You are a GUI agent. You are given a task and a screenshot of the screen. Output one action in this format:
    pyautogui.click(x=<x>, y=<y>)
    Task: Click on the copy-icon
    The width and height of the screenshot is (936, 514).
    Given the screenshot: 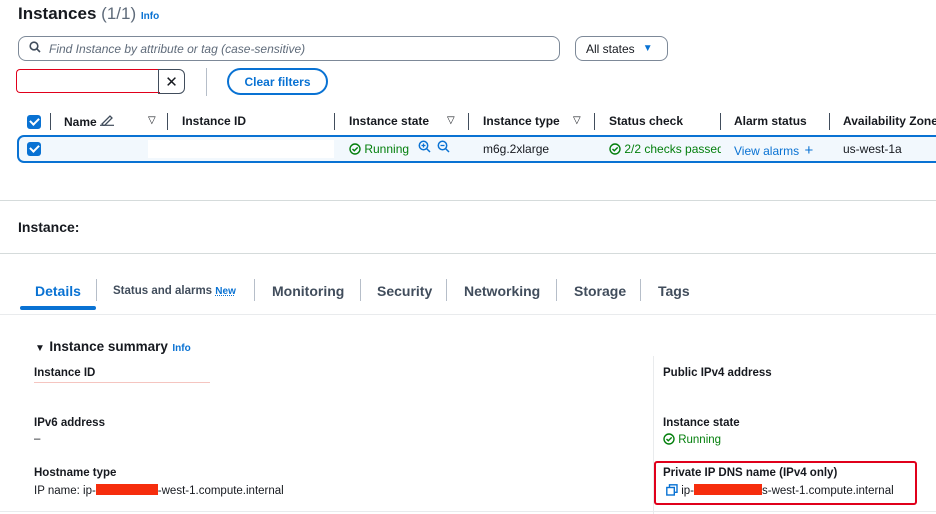 What is the action you would take?
    pyautogui.click(x=673, y=490)
    